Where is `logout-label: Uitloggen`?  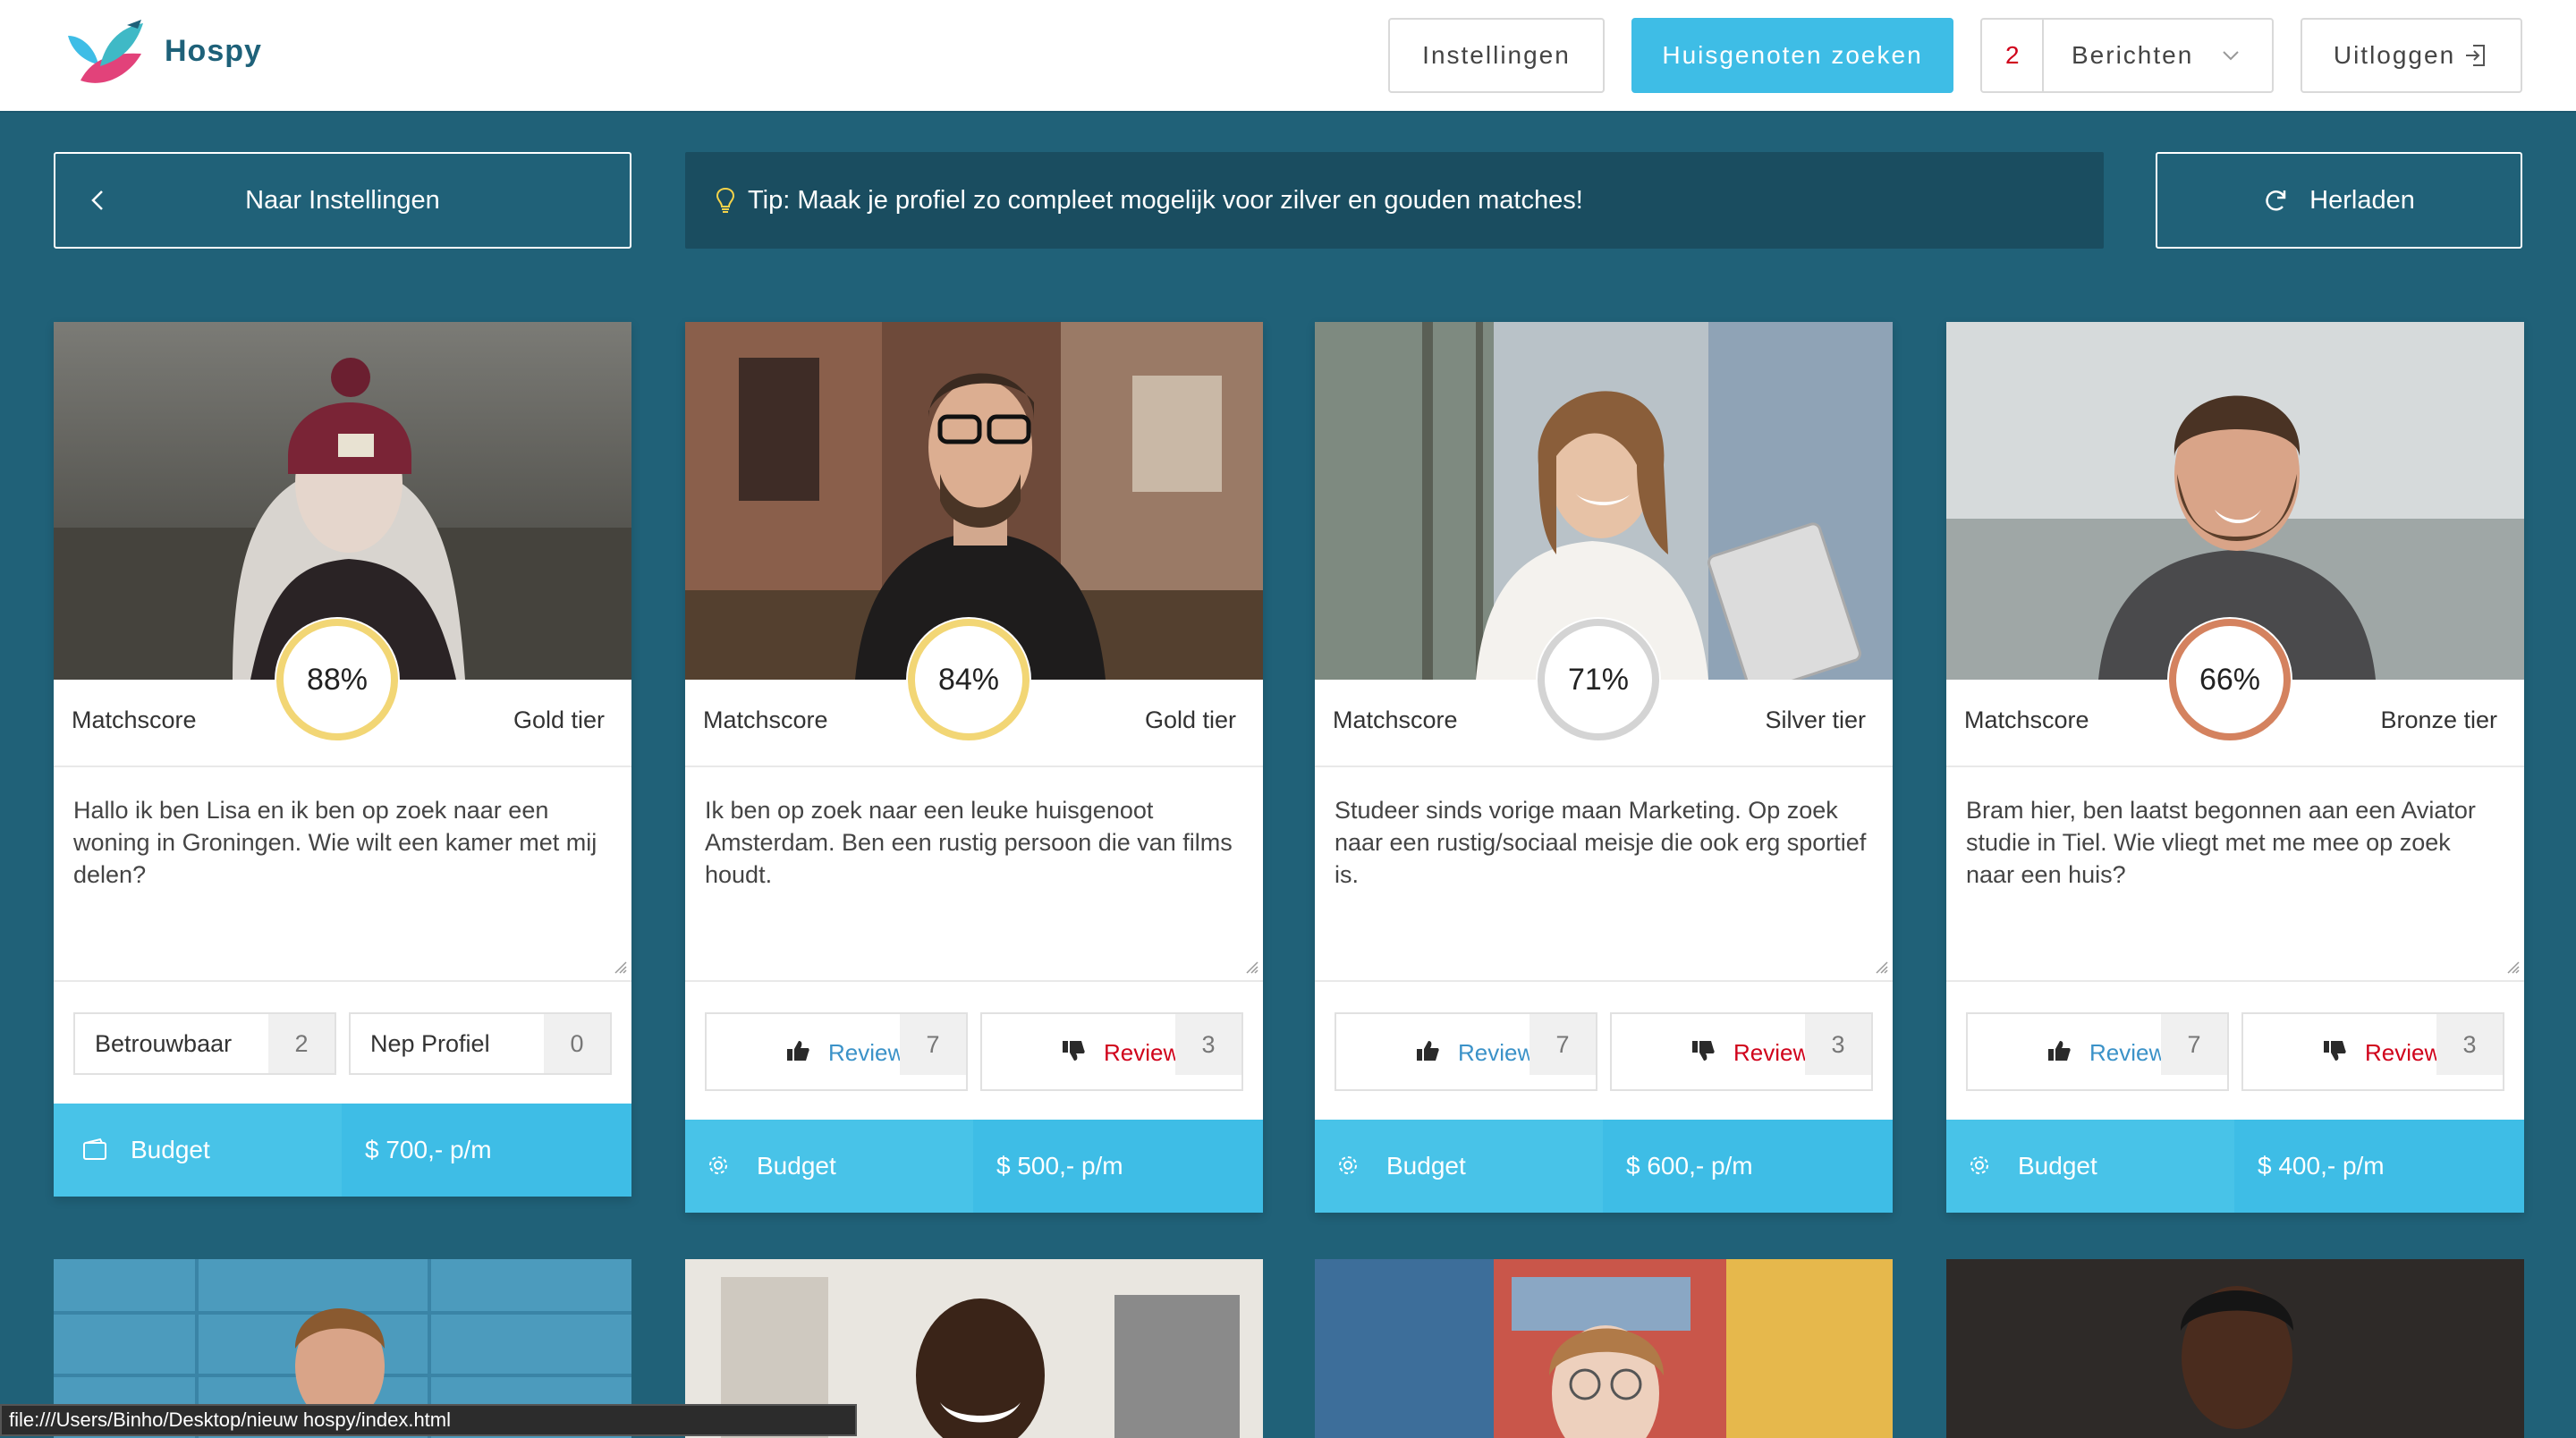 logout-label: Uitloggen is located at coordinates (2394, 55).